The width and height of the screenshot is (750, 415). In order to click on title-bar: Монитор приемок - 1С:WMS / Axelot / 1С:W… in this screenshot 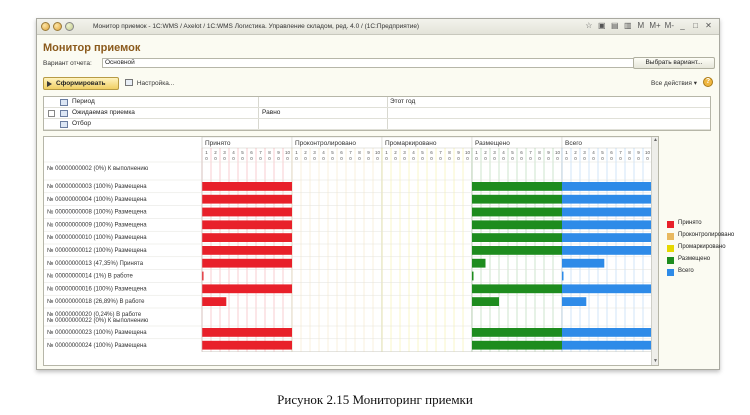, I will do `click(378, 27)`.